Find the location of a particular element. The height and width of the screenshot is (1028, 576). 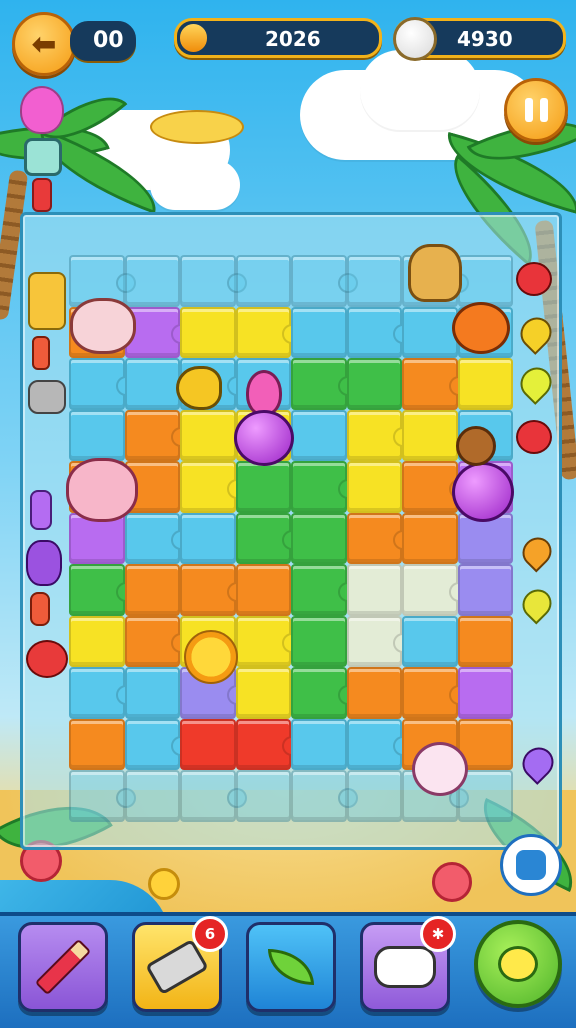

chat-button is located at coordinates (518, 964).